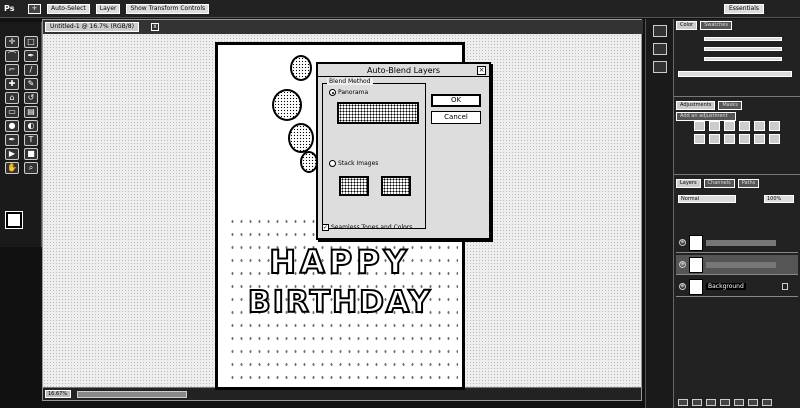  Describe the element at coordinates (12, 42) in the screenshot. I see `move-tool-icon: ✛` at that location.